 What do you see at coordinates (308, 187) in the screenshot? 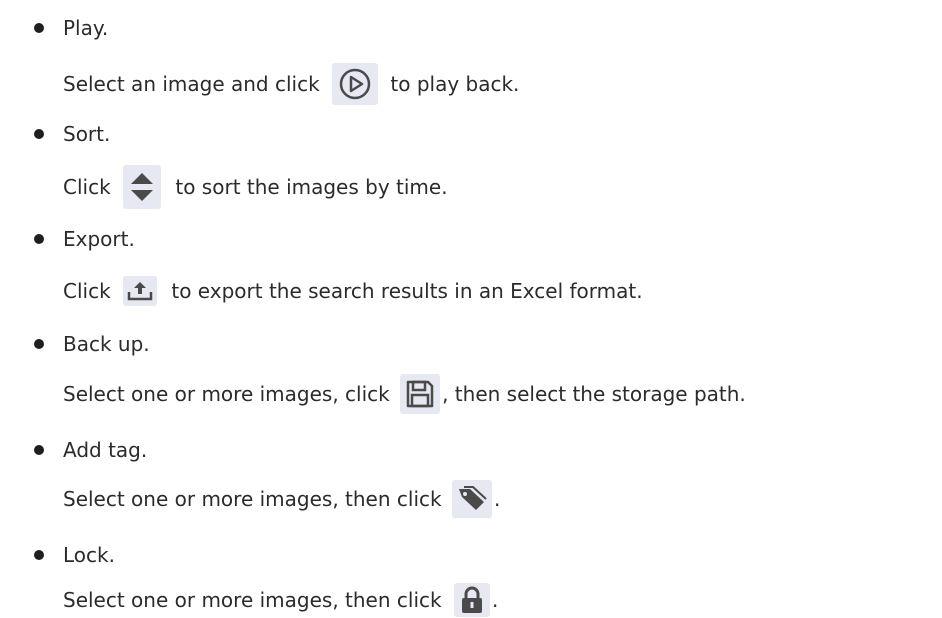
I see `description-text-after: to sort the images by time.` at bounding box center [308, 187].